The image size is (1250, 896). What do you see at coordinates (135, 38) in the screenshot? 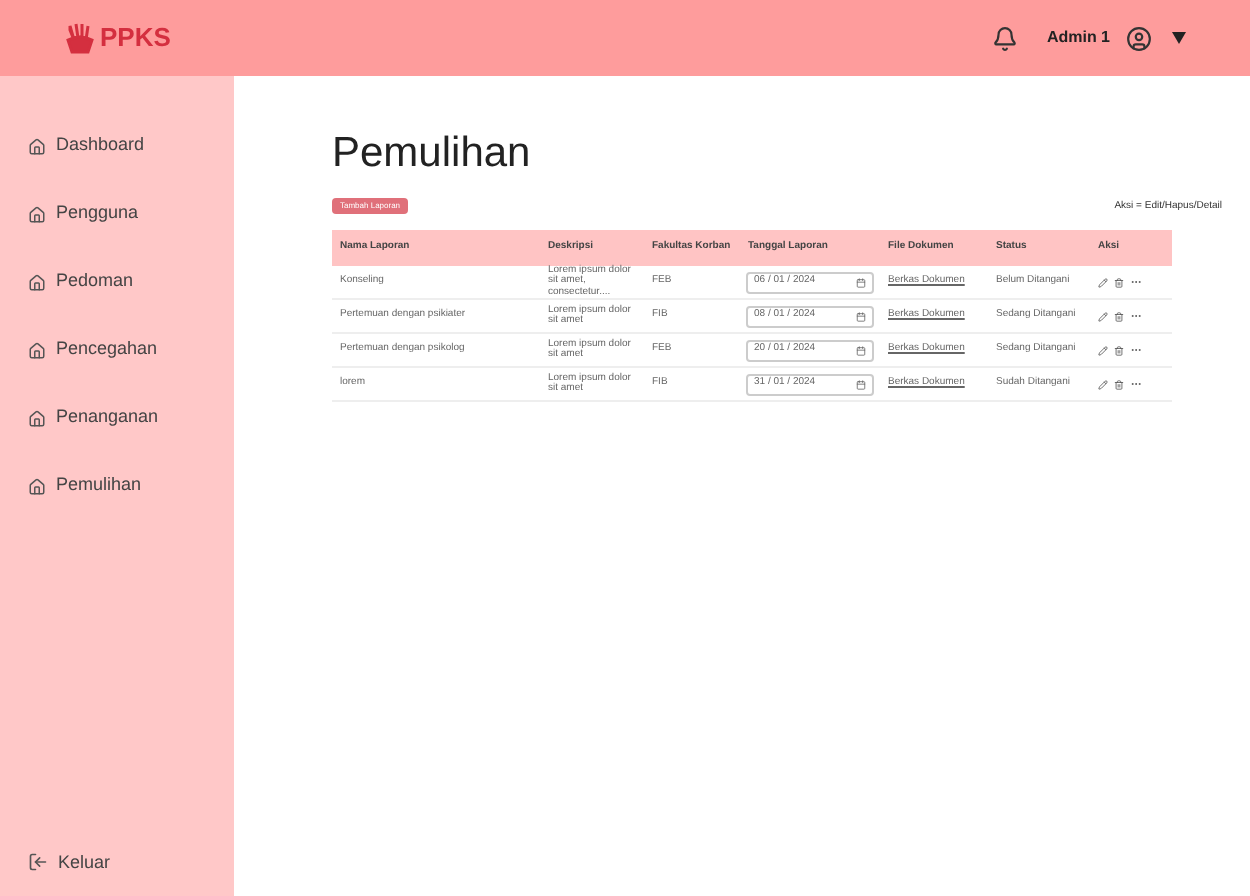
I see `logo-text: PPKS` at bounding box center [135, 38].